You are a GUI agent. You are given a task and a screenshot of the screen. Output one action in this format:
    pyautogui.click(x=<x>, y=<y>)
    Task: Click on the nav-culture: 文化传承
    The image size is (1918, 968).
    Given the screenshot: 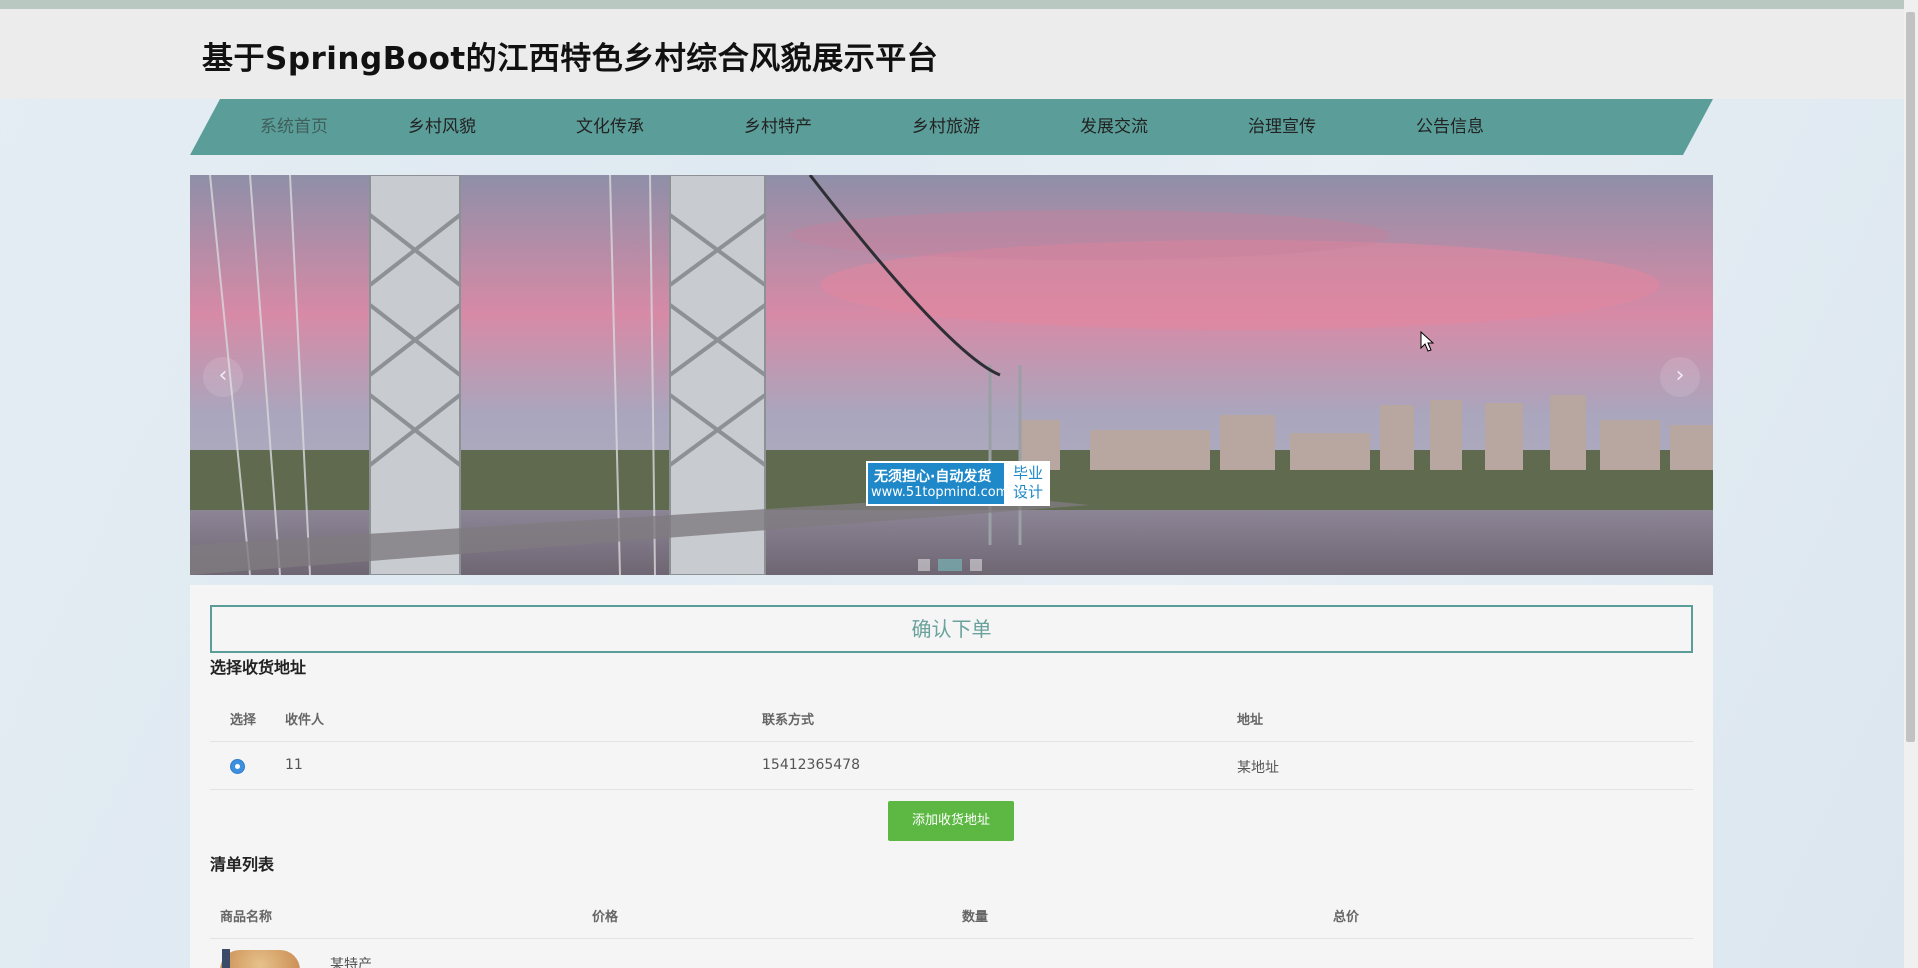 What is the action you would take?
    pyautogui.click(x=610, y=127)
    